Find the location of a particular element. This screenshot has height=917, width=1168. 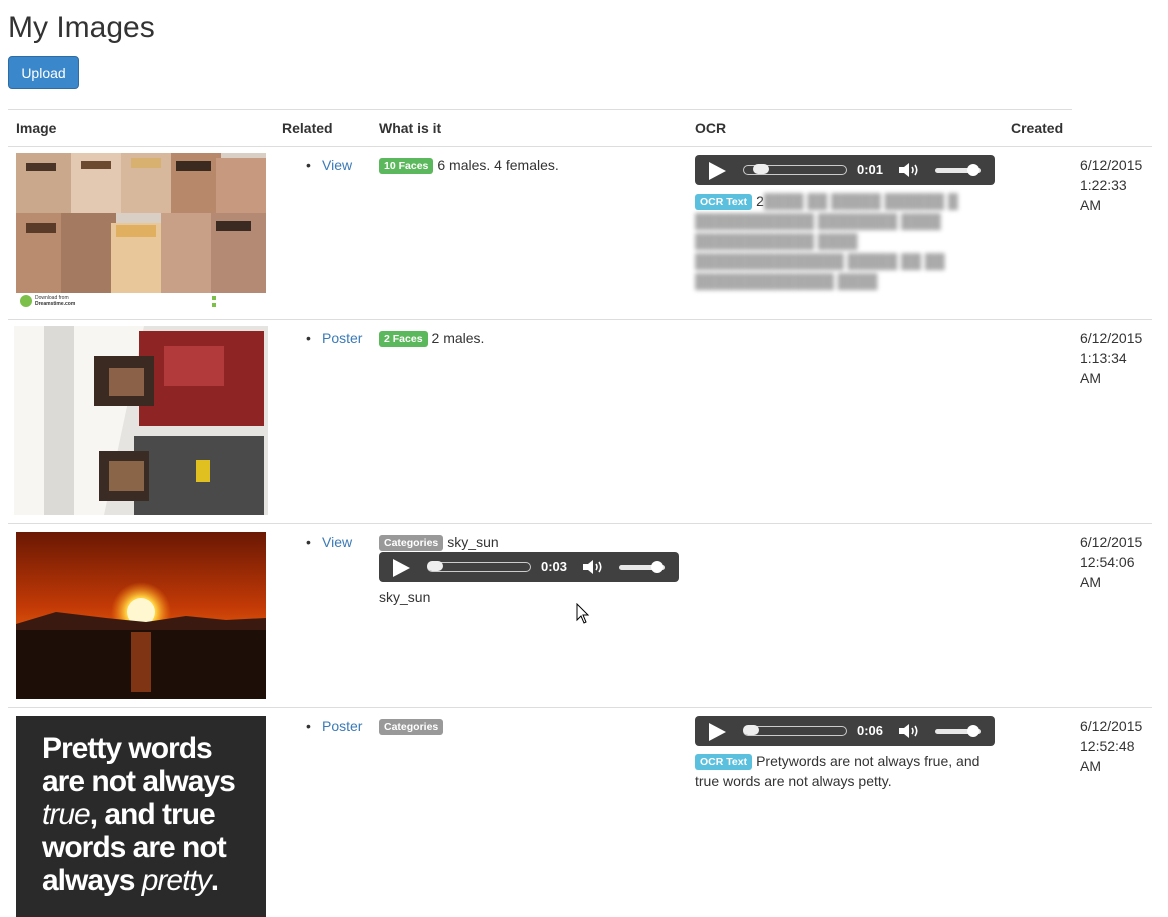

what-description: 2 males. is located at coordinates (458, 338).